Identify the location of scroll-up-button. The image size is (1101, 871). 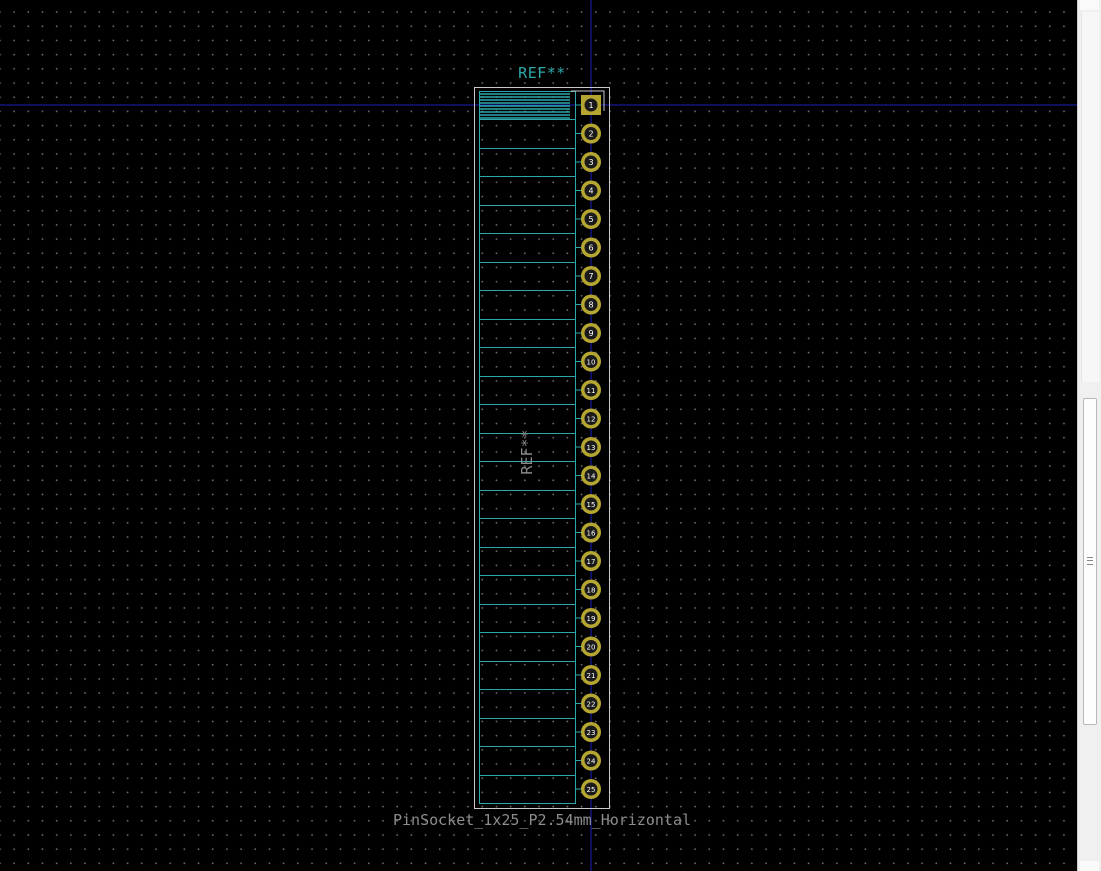
(1089, 5).